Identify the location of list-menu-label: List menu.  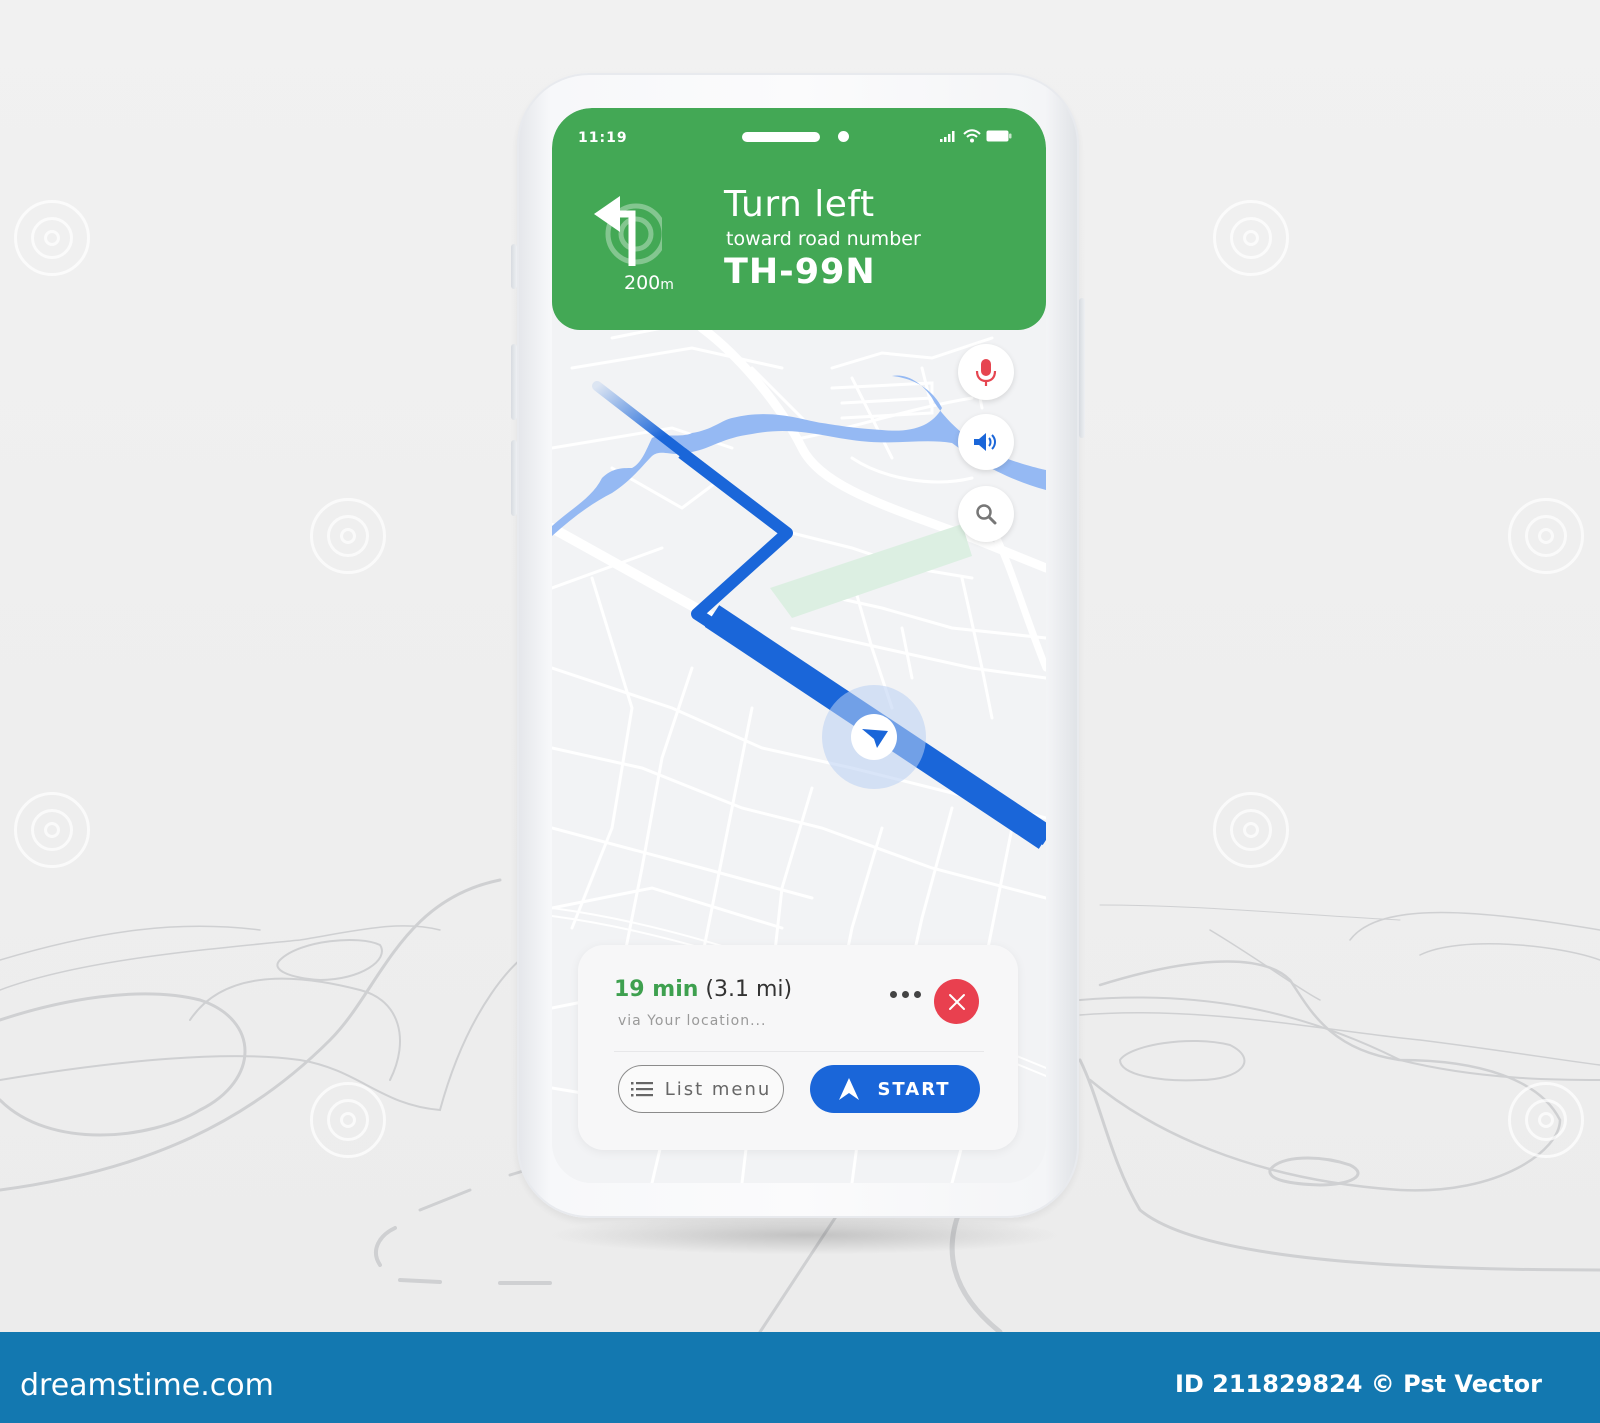
(718, 1089).